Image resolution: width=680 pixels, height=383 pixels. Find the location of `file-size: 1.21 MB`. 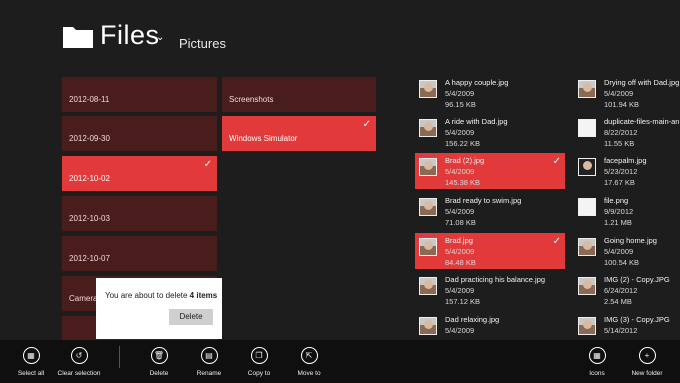

file-size: 1.21 MB is located at coordinates (618, 222).